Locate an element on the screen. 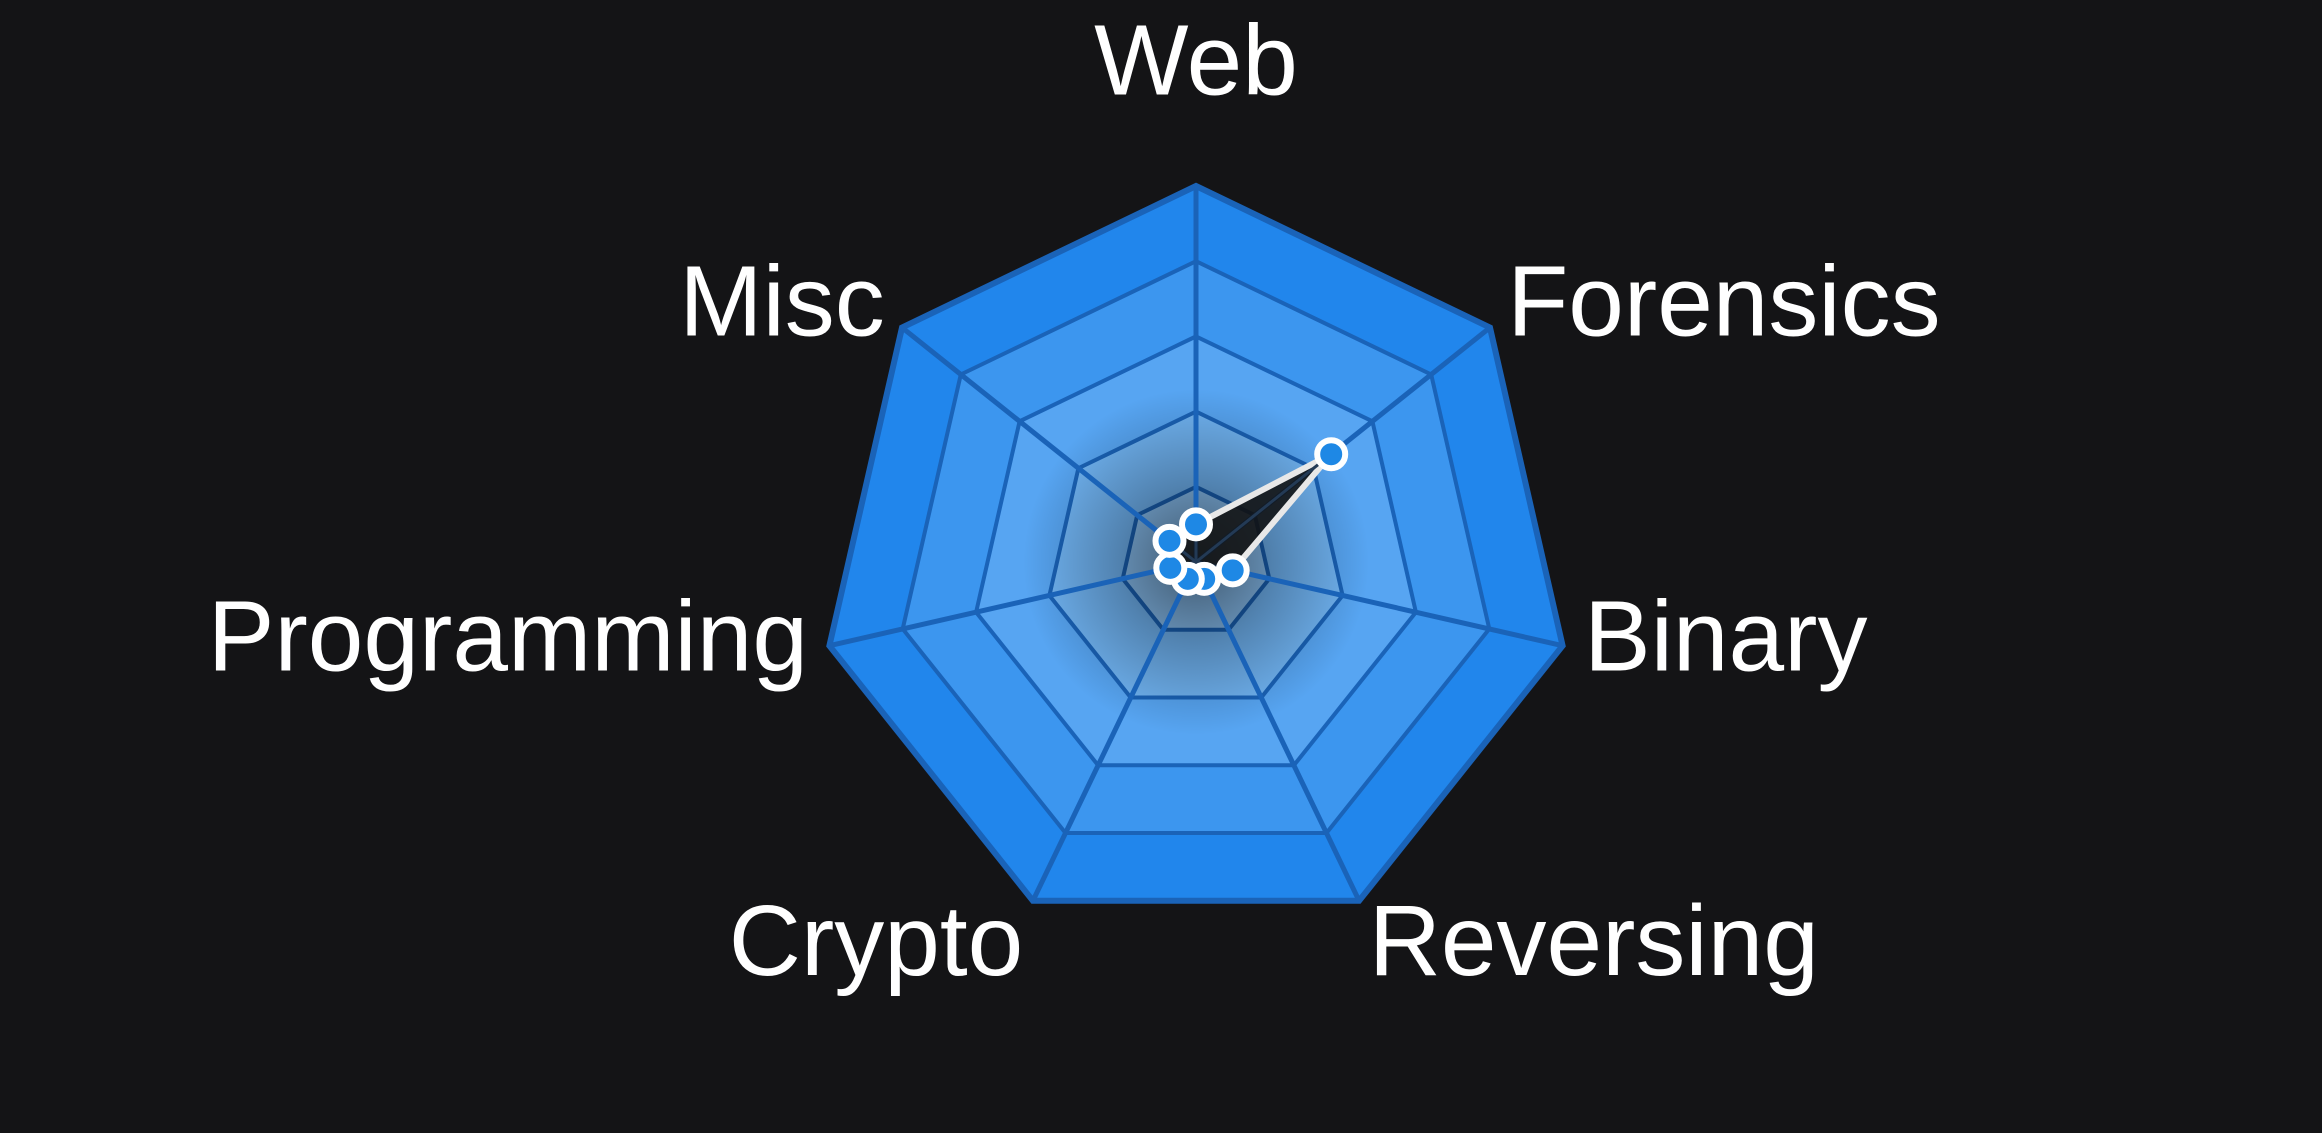 Image resolution: width=2322 pixels, height=1133 pixels. axis-label-programming: Programming is located at coordinates (508, 637).